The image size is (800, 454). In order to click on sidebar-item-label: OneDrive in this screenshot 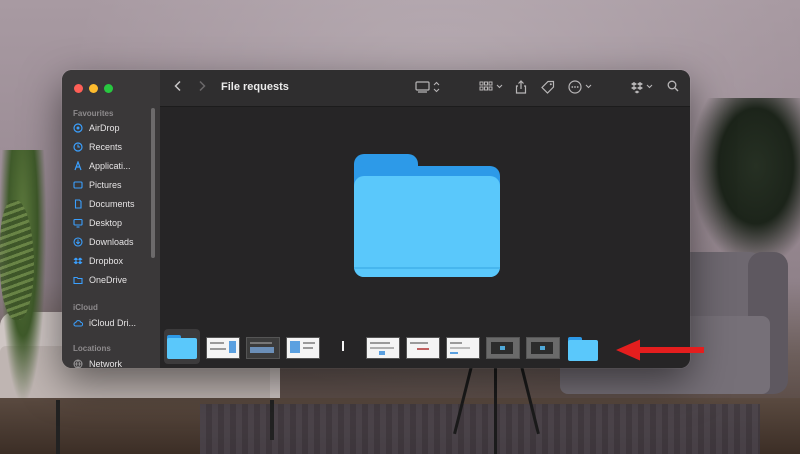, I will do `click(108, 280)`.